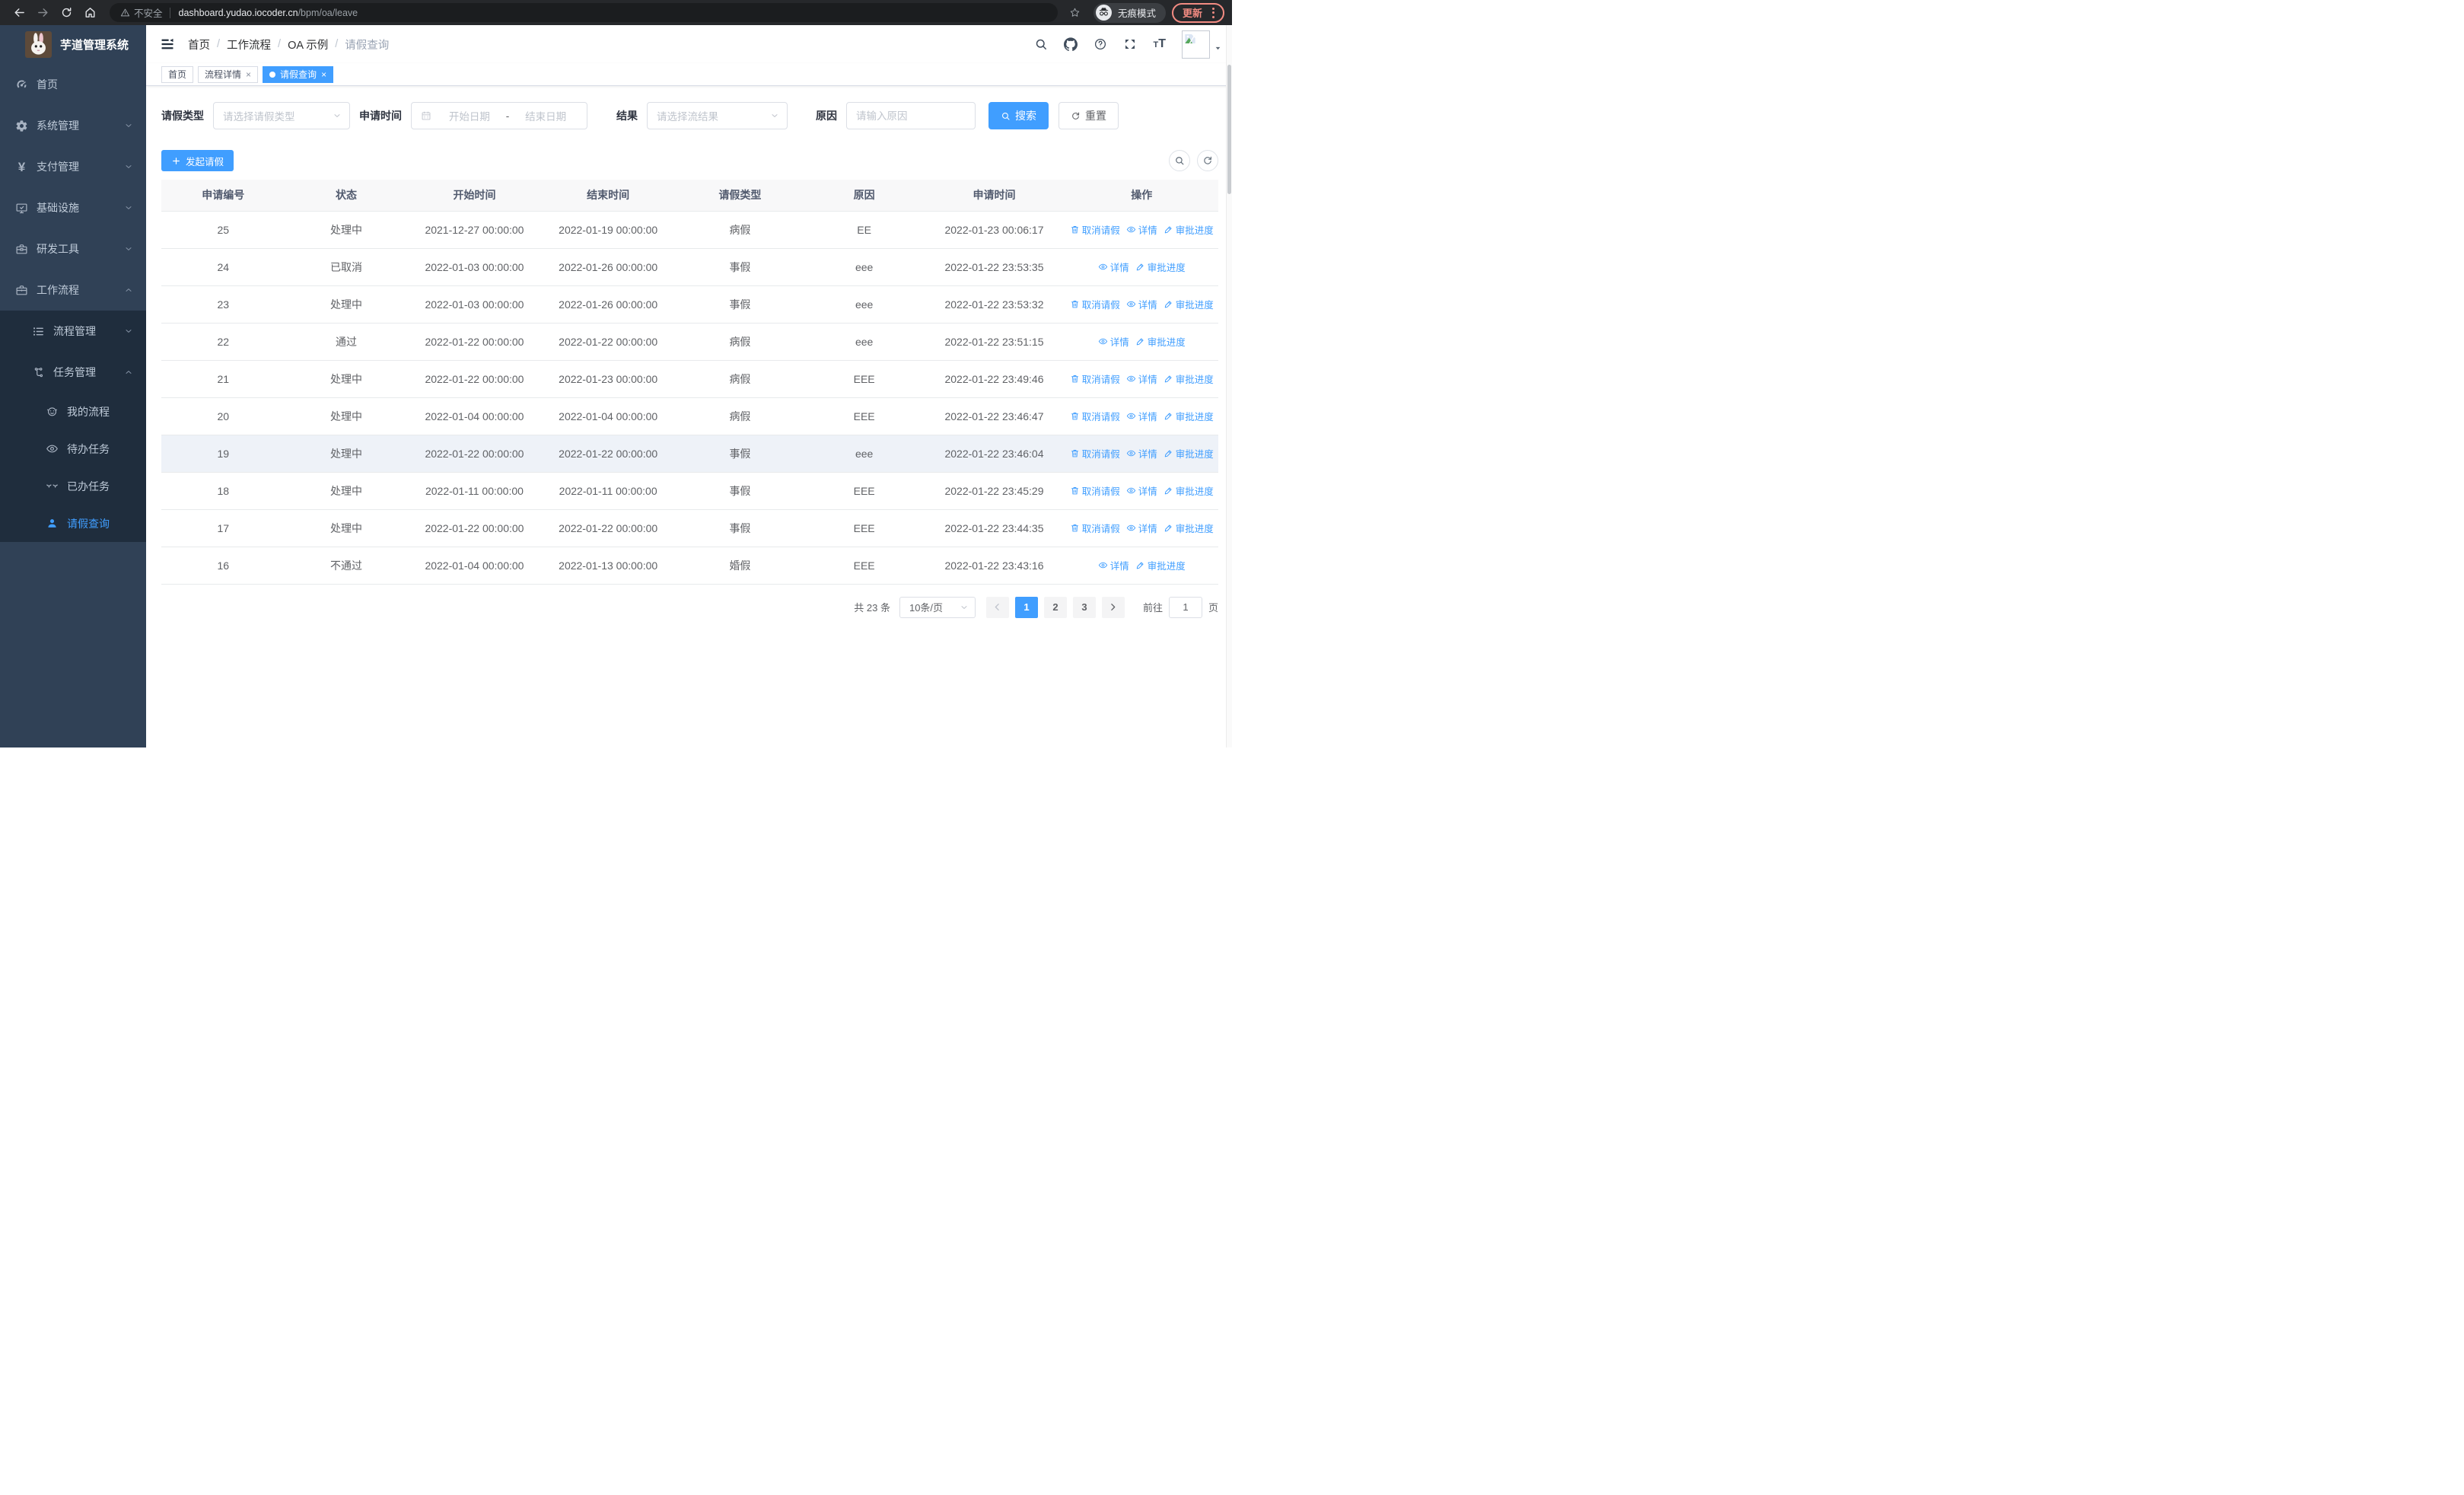  I want to click on warning-icon, so click(125, 13).